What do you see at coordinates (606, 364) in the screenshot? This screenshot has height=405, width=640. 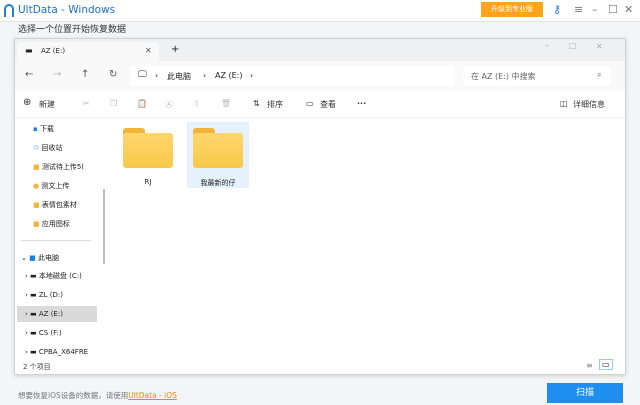 I see `tiles-view-icon: ▭` at bounding box center [606, 364].